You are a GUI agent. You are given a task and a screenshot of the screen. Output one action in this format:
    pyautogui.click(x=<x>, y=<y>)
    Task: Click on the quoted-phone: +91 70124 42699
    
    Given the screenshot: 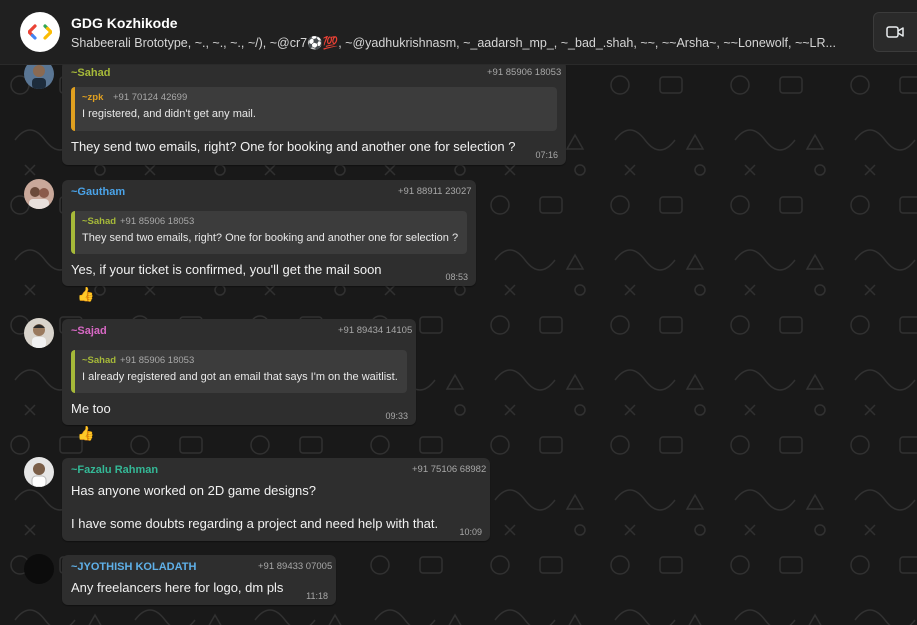 What is the action you would take?
    pyautogui.click(x=150, y=97)
    